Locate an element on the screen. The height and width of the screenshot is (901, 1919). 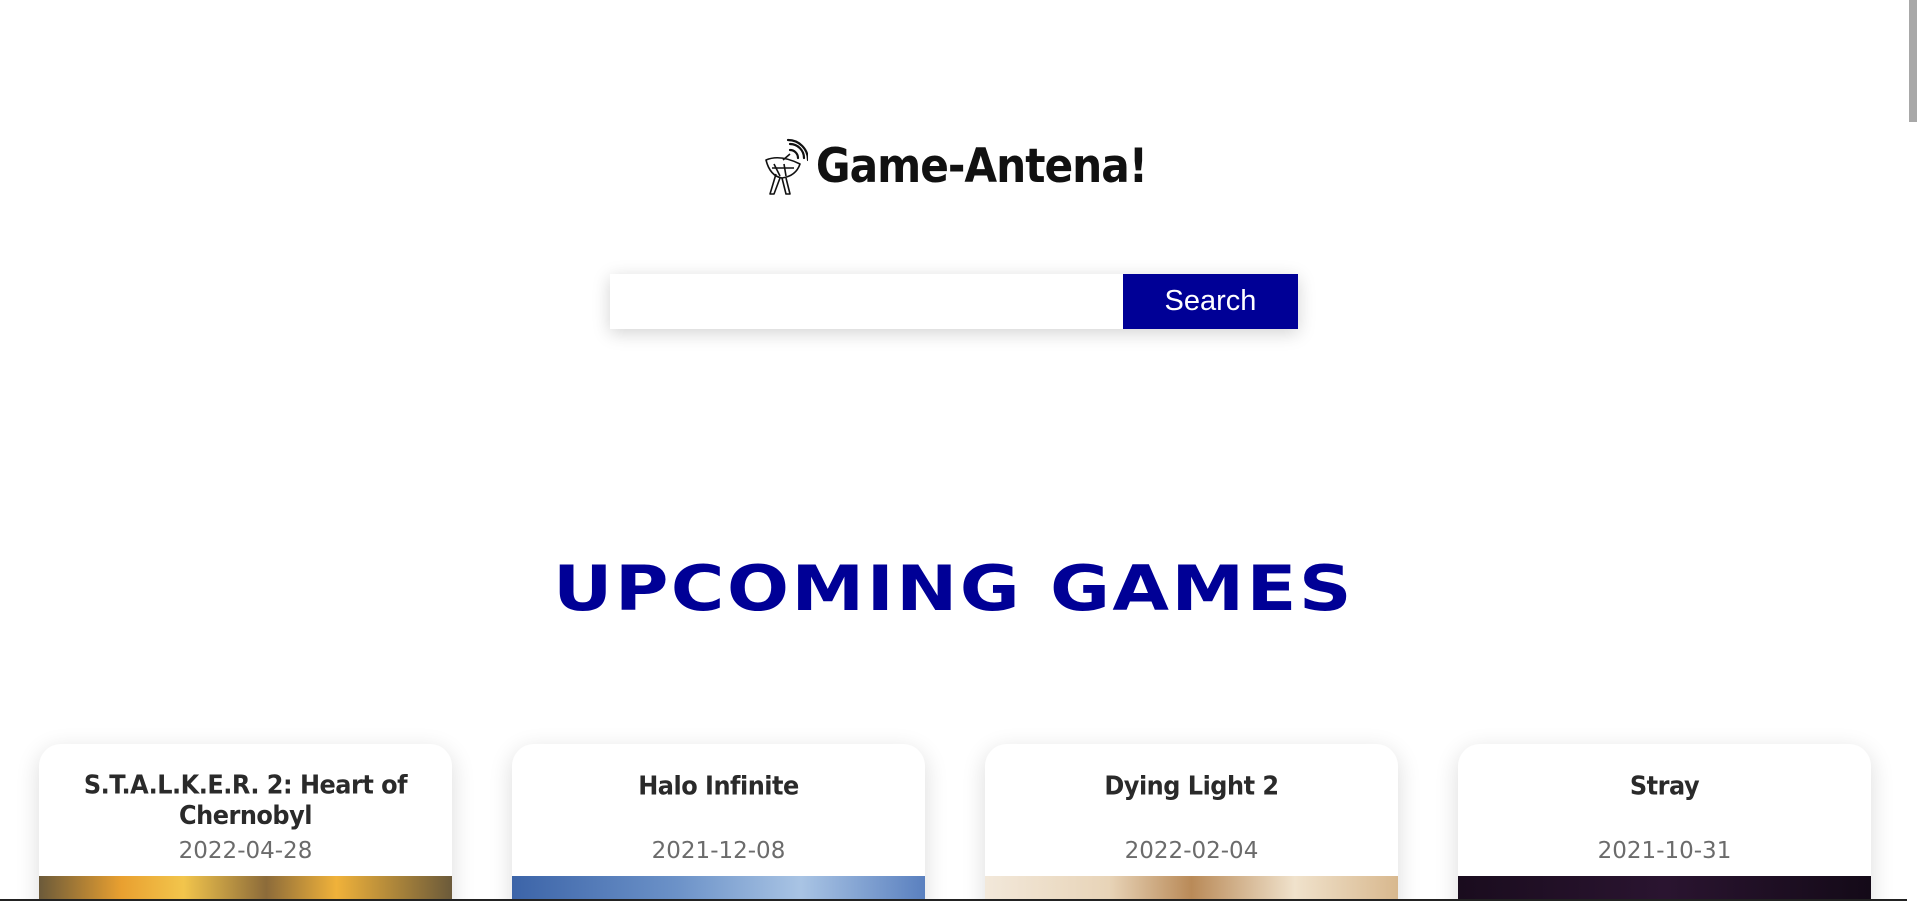
search-bar: Search is located at coordinates (954, 301).